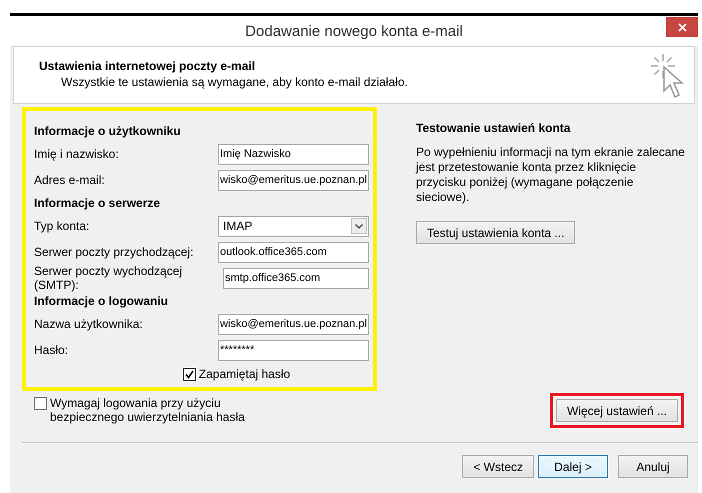  I want to click on field-label: Serwer poczty przychodzącej:, so click(114, 252).